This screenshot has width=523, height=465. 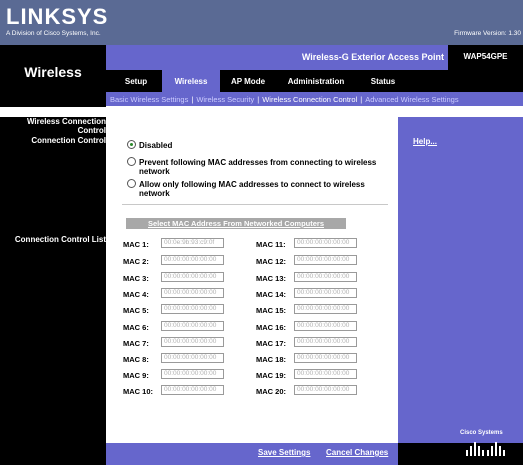 What do you see at coordinates (136, 327) in the screenshot?
I see `mac-label: MAC 6:` at bounding box center [136, 327].